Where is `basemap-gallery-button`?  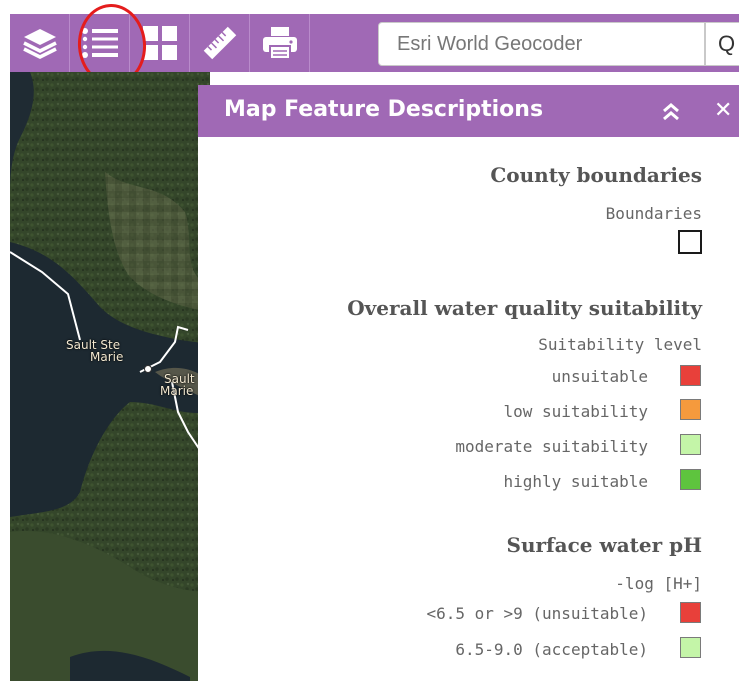 basemap-gallery-button is located at coordinates (160, 43).